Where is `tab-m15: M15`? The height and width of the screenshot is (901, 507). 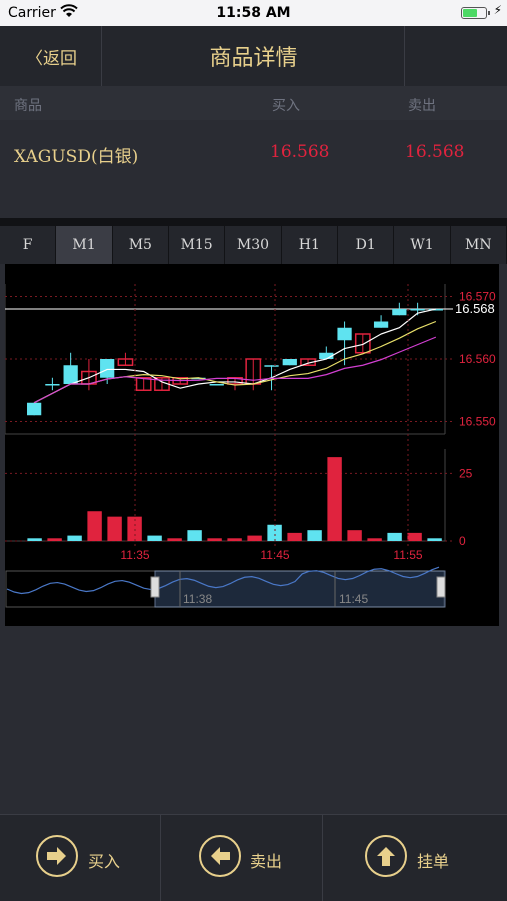 tab-m15: M15 is located at coordinates (197, 245).